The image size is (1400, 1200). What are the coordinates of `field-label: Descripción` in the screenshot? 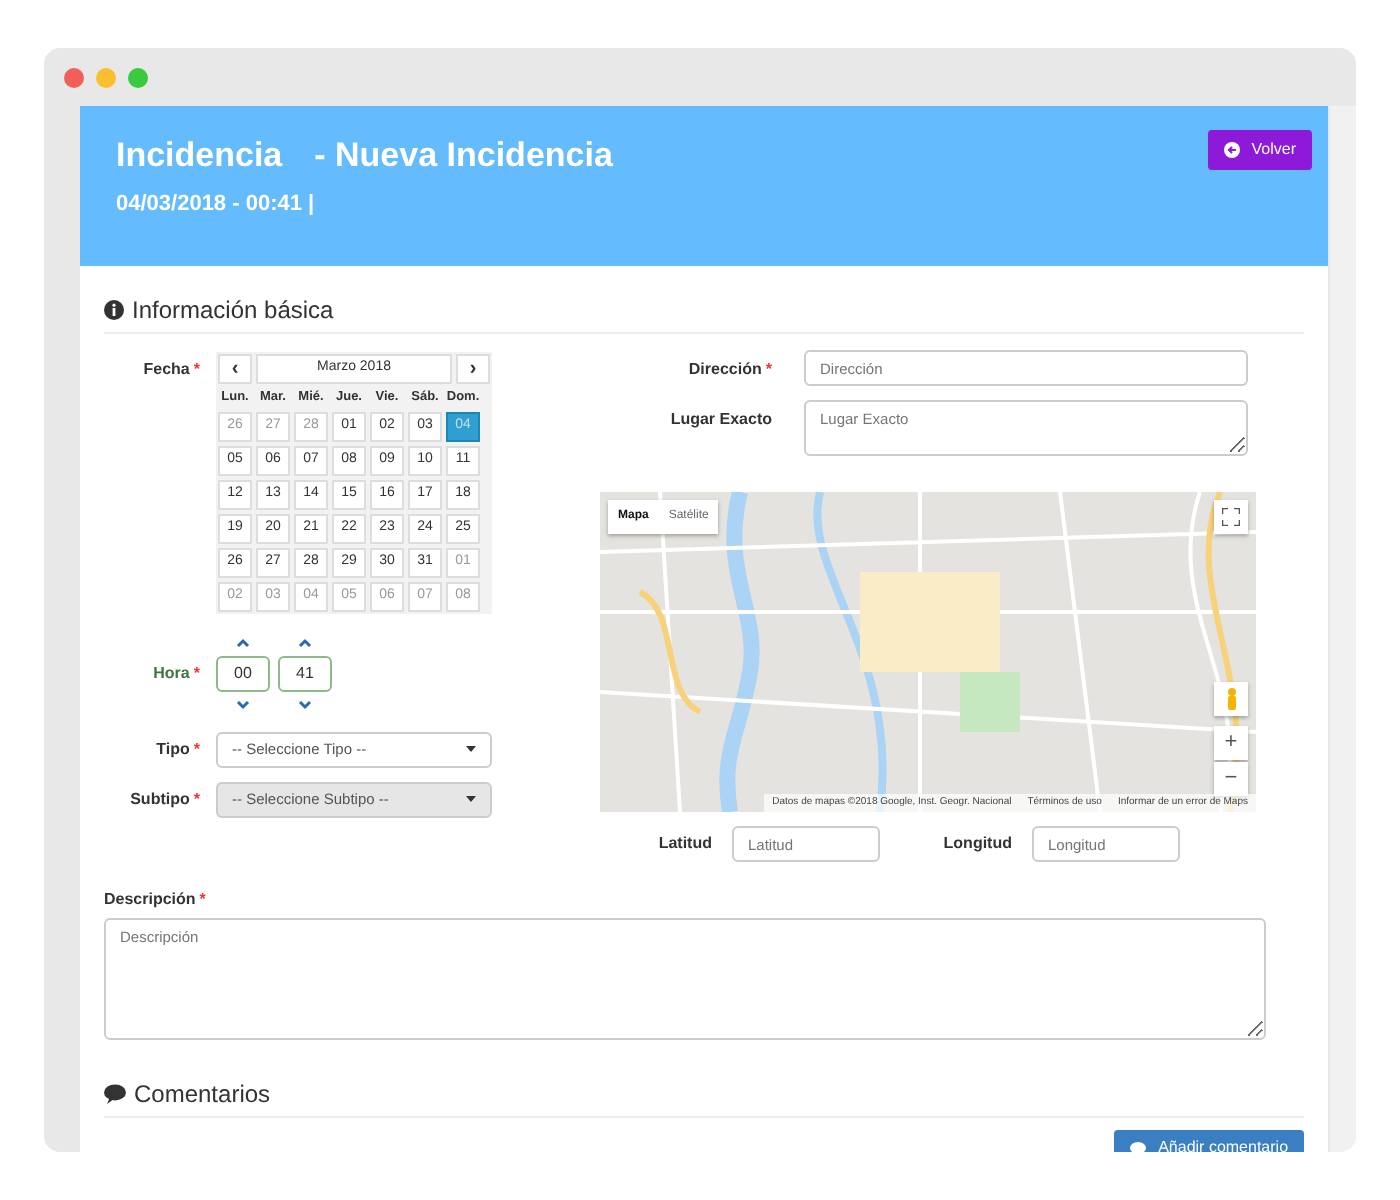 It's located at (150, 899).